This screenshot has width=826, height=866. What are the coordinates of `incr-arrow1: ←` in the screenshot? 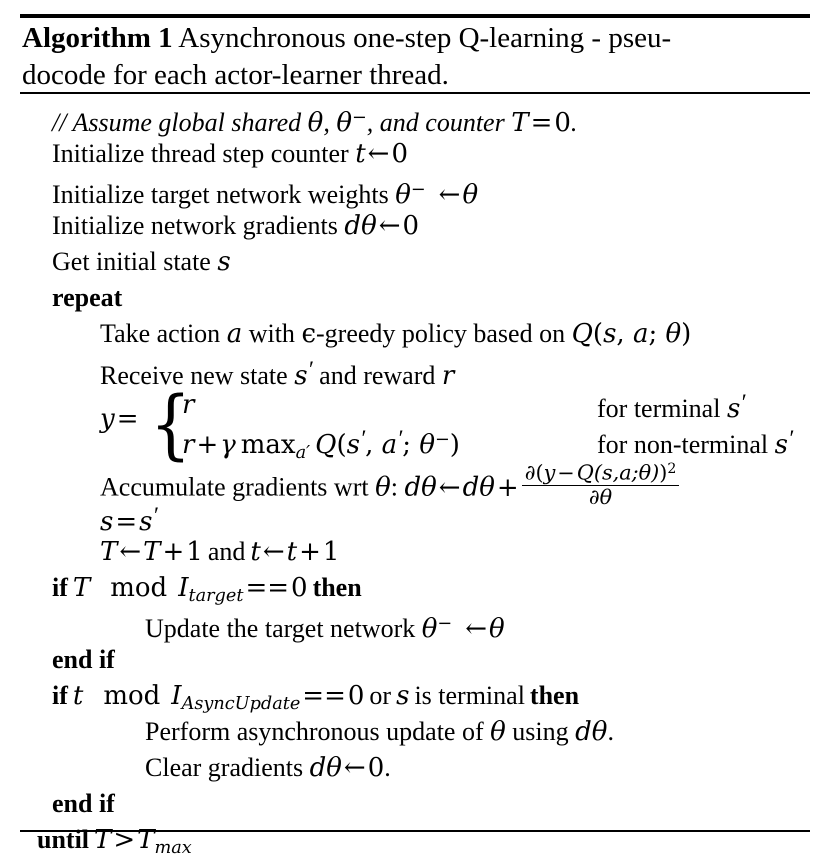 It's located at (130, 552).